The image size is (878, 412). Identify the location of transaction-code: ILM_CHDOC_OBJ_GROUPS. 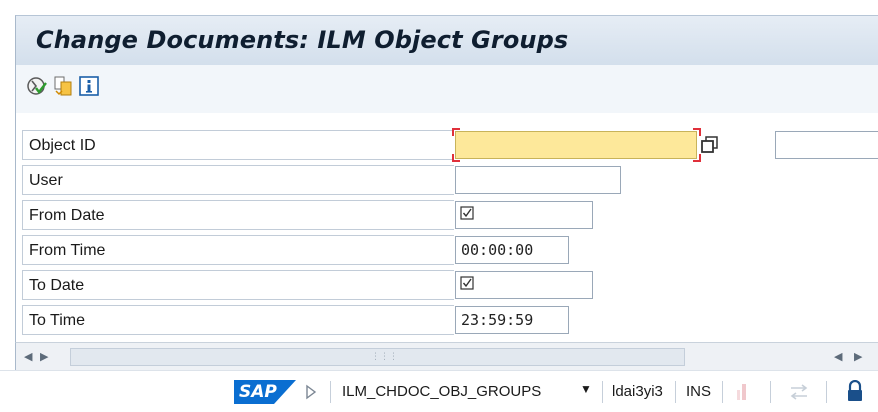
(442, 391).